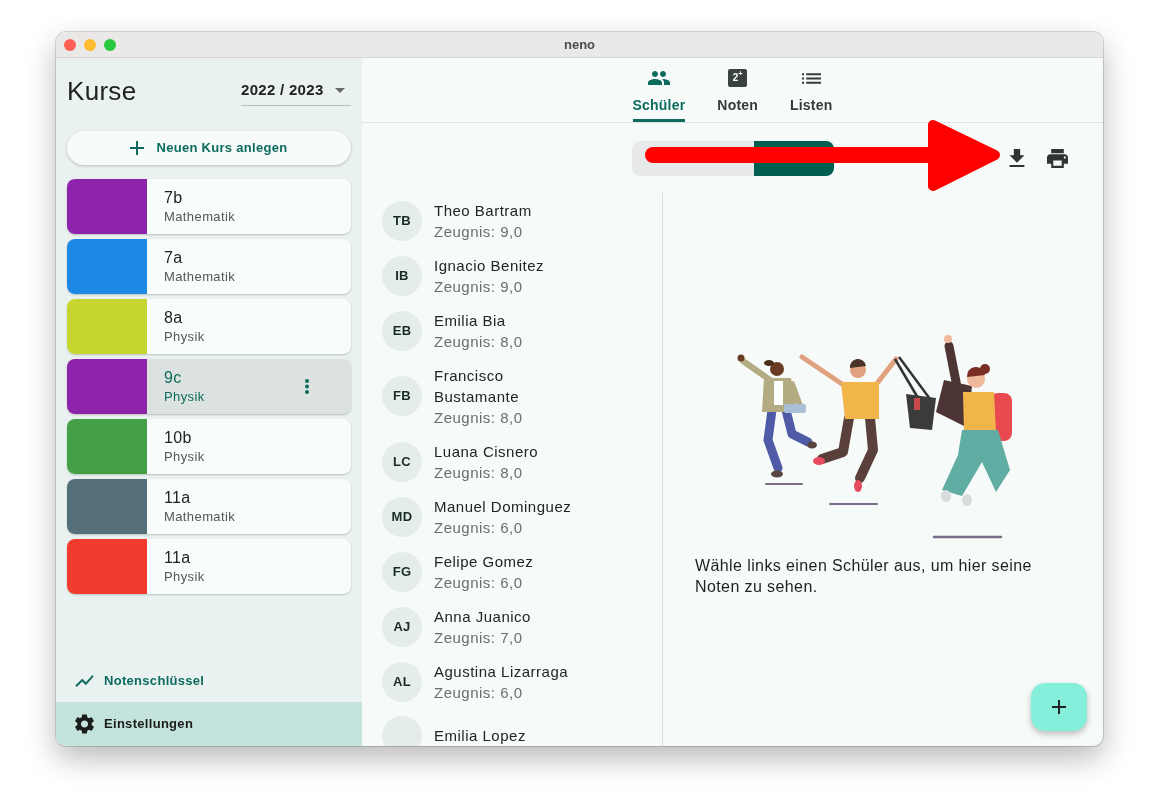 The height and width of the screenshot is (811, 1159). What do you see at coordinates (178, 437) in the screenshot?
I see `course-name: 10b` at bounding box center [178, 437].